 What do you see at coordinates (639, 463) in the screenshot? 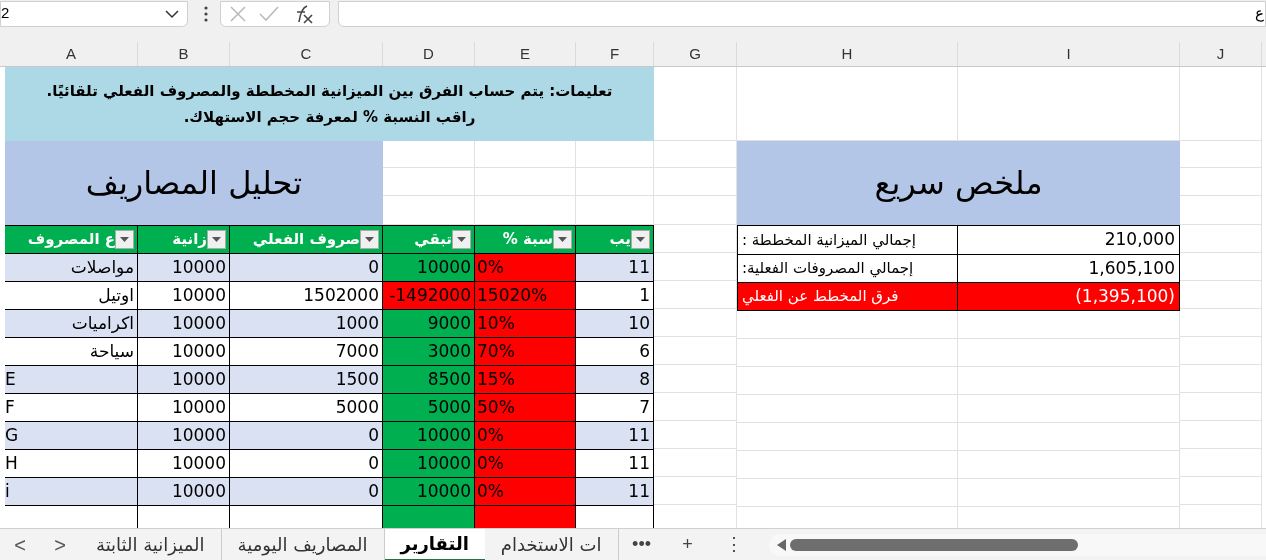
I see `table-cell-text: 11` at bounding box center [639, 463].